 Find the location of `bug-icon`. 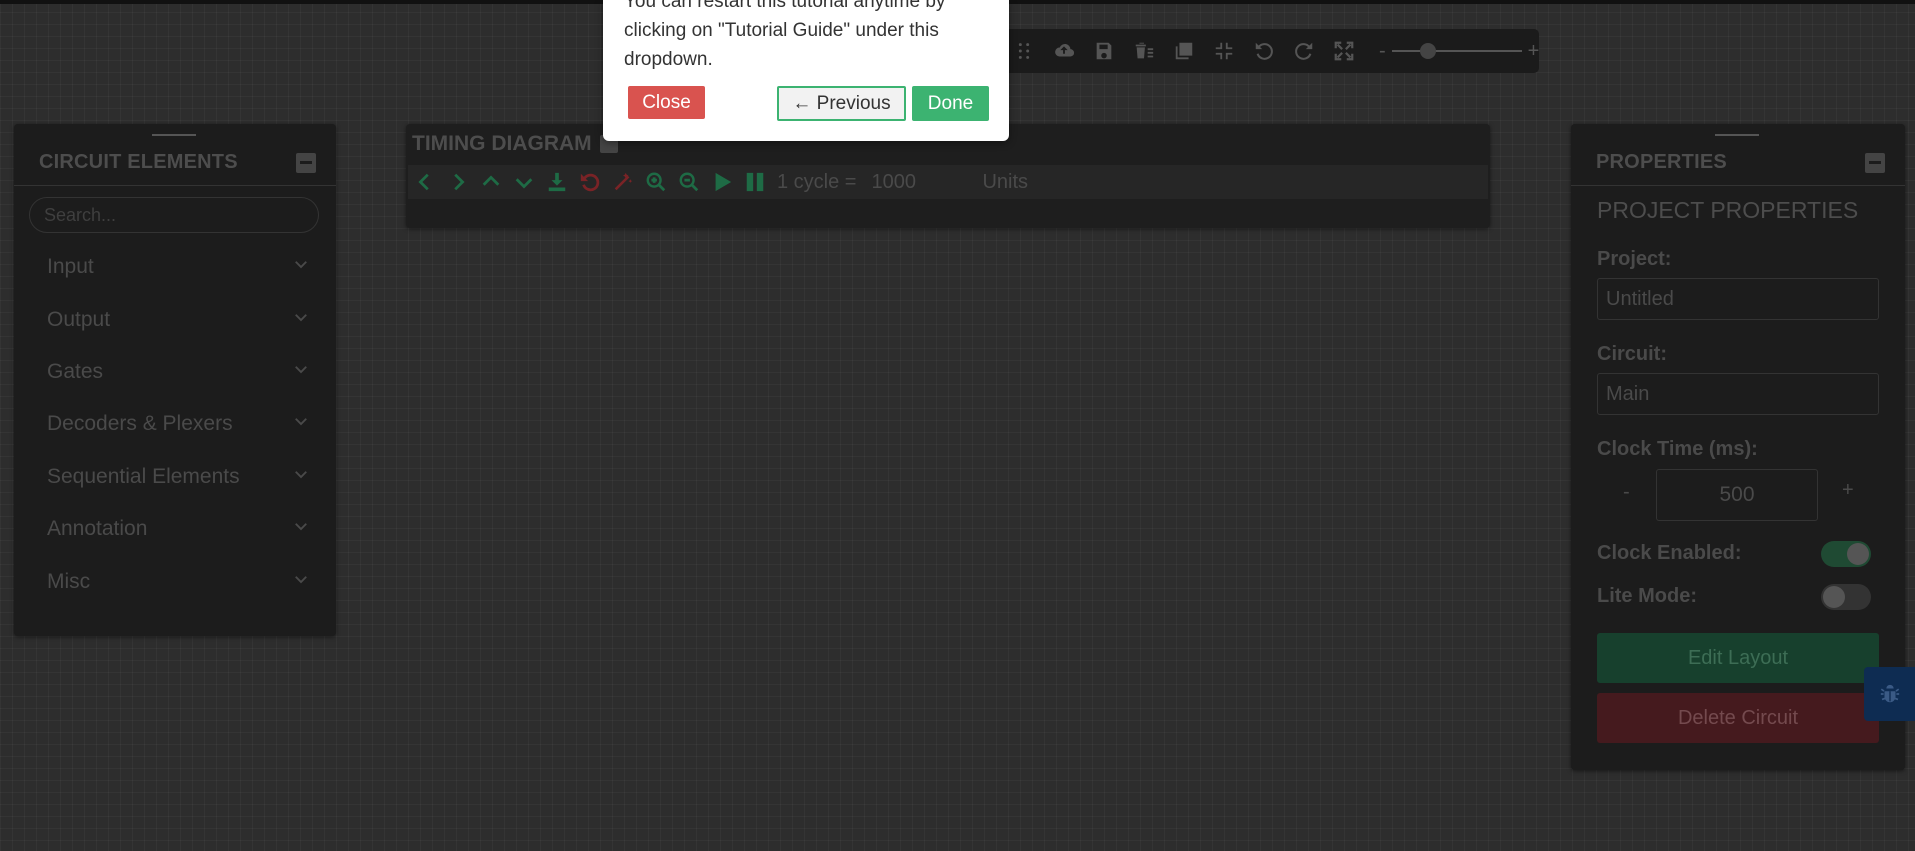

bug-icon is located at coordinates (1889, 693).